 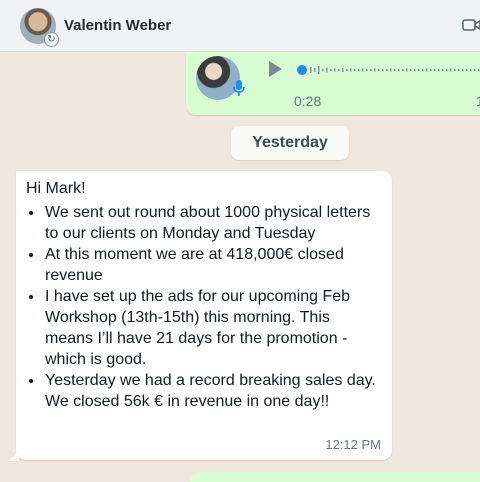 What do you see at coordinates (335, 477) in the screenshot?
I see `next-outgoing-bubble` at bounding box center [335, 477].